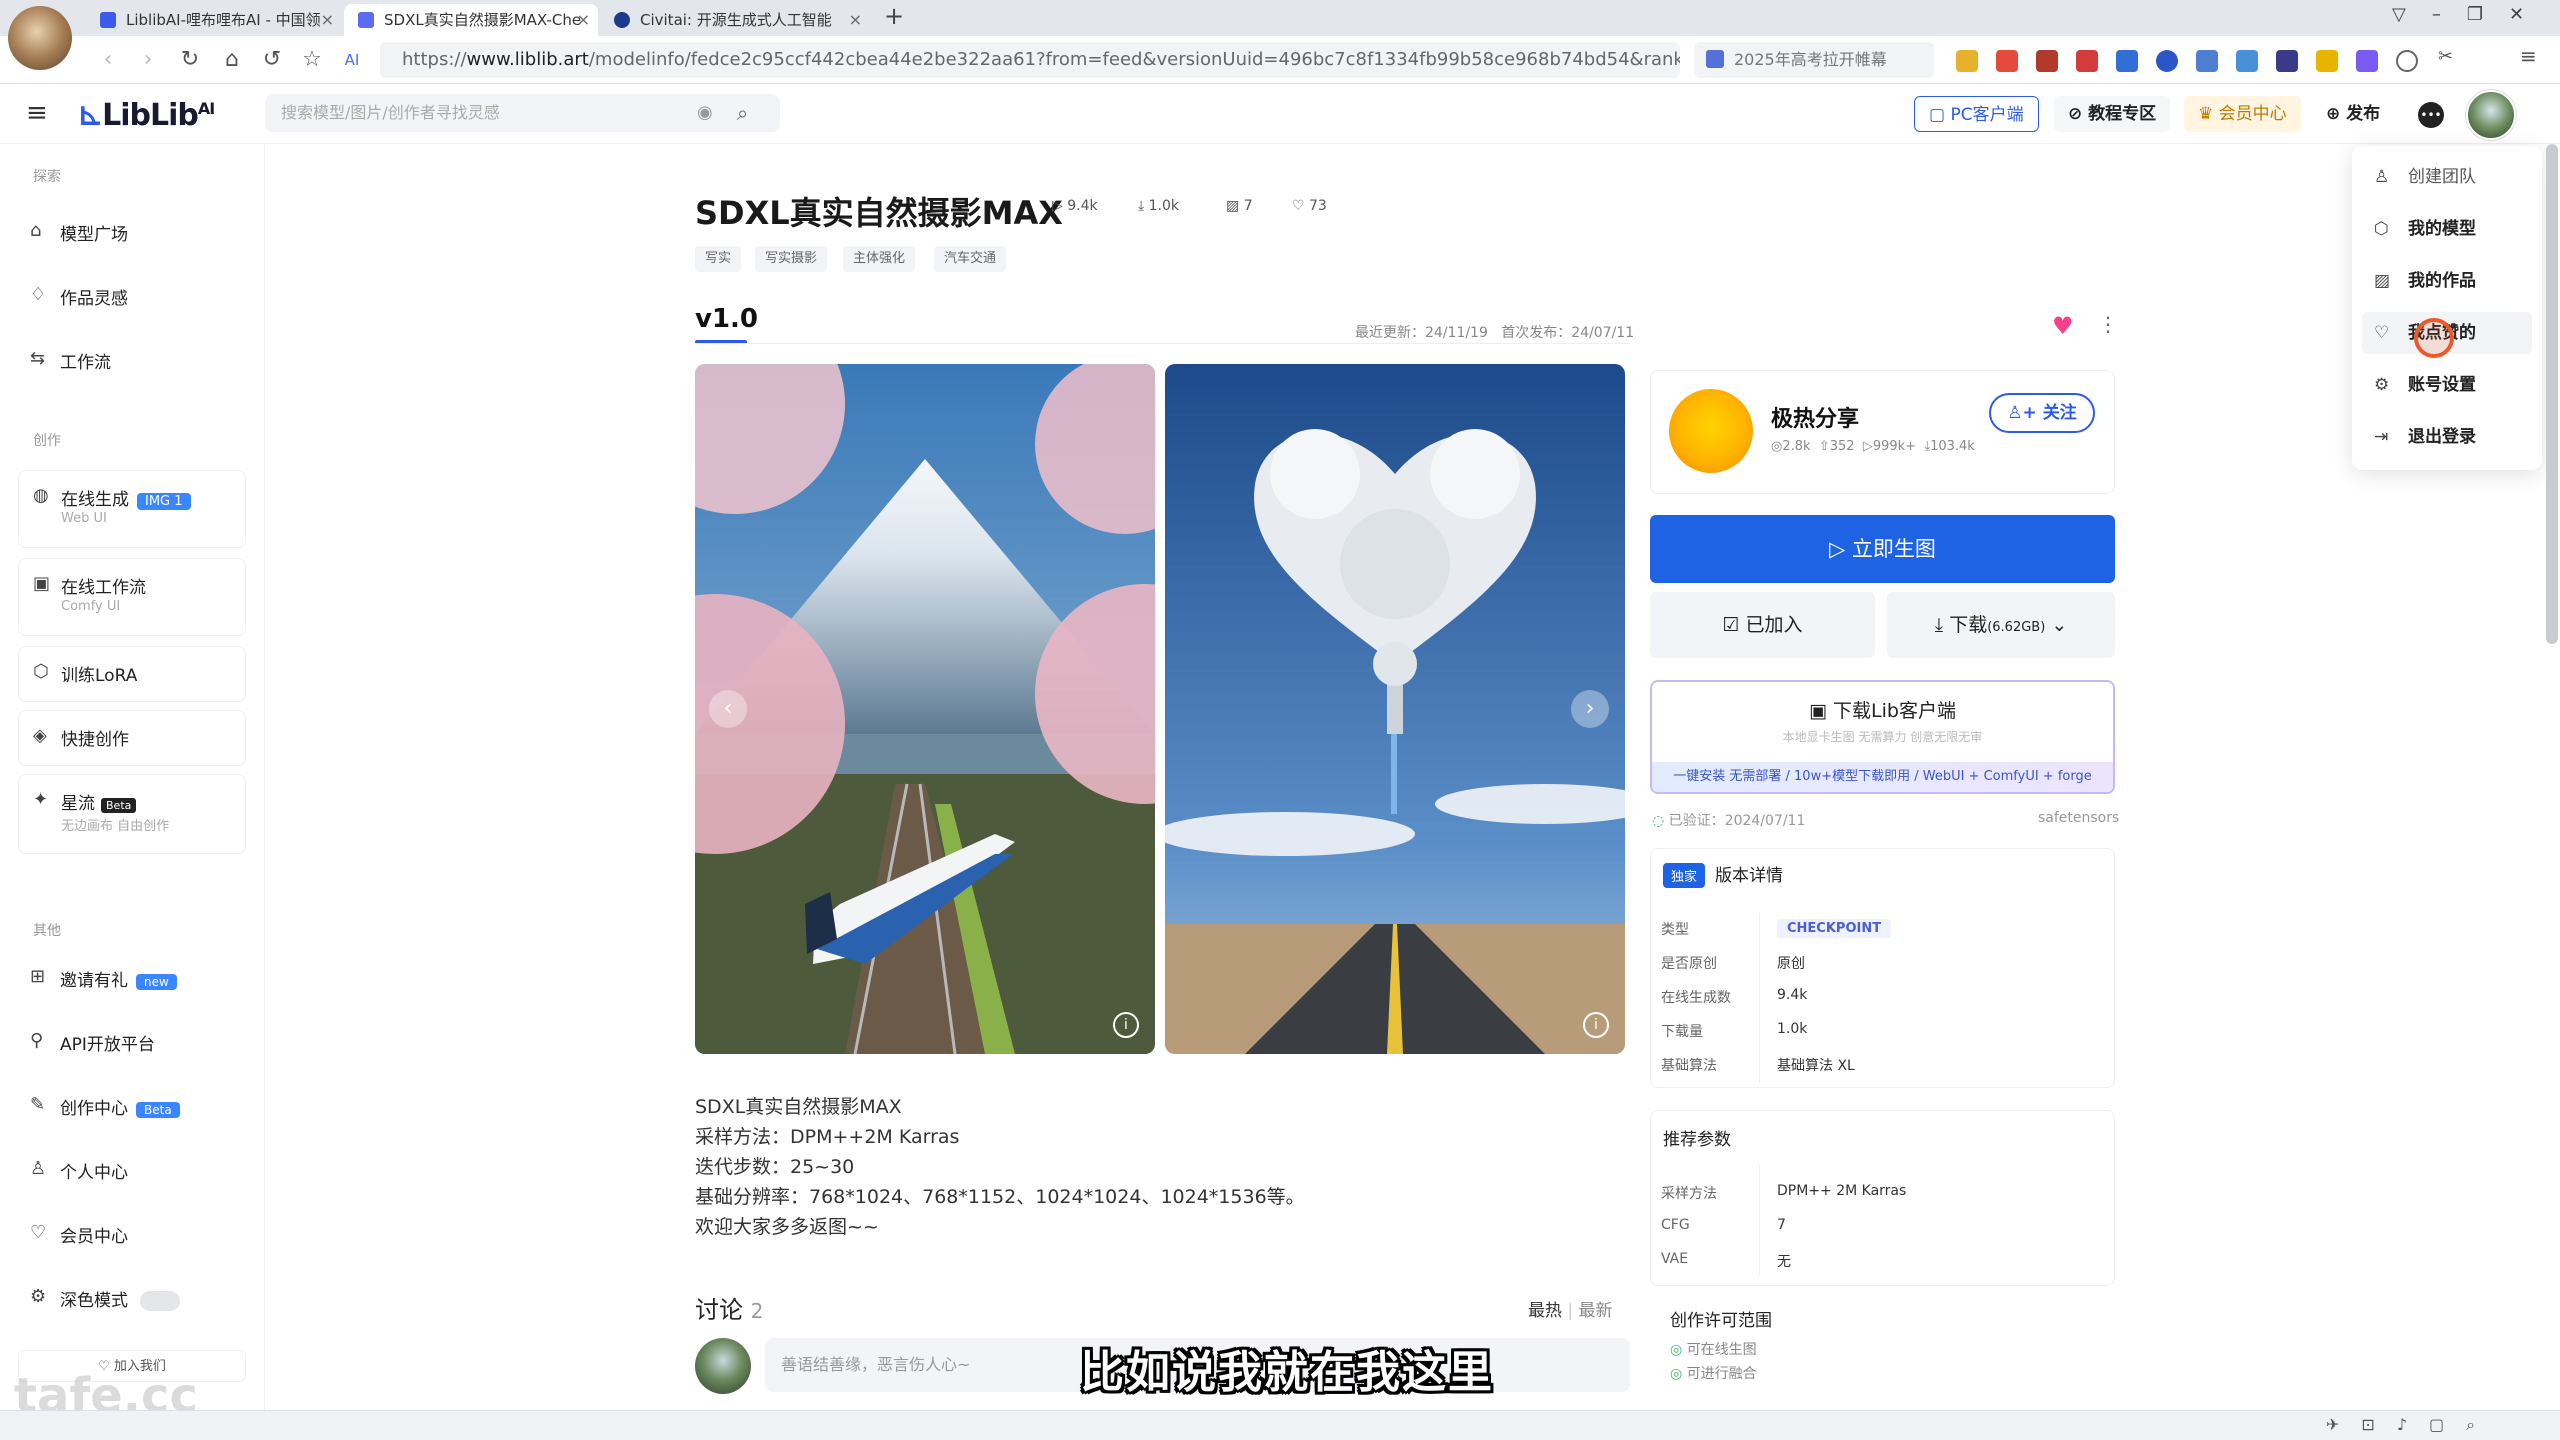  Describe the element at coordinates (1814, 60) in the screenshot. I see `browser-search-input: 2025年高考拉开帷幕` at that location.